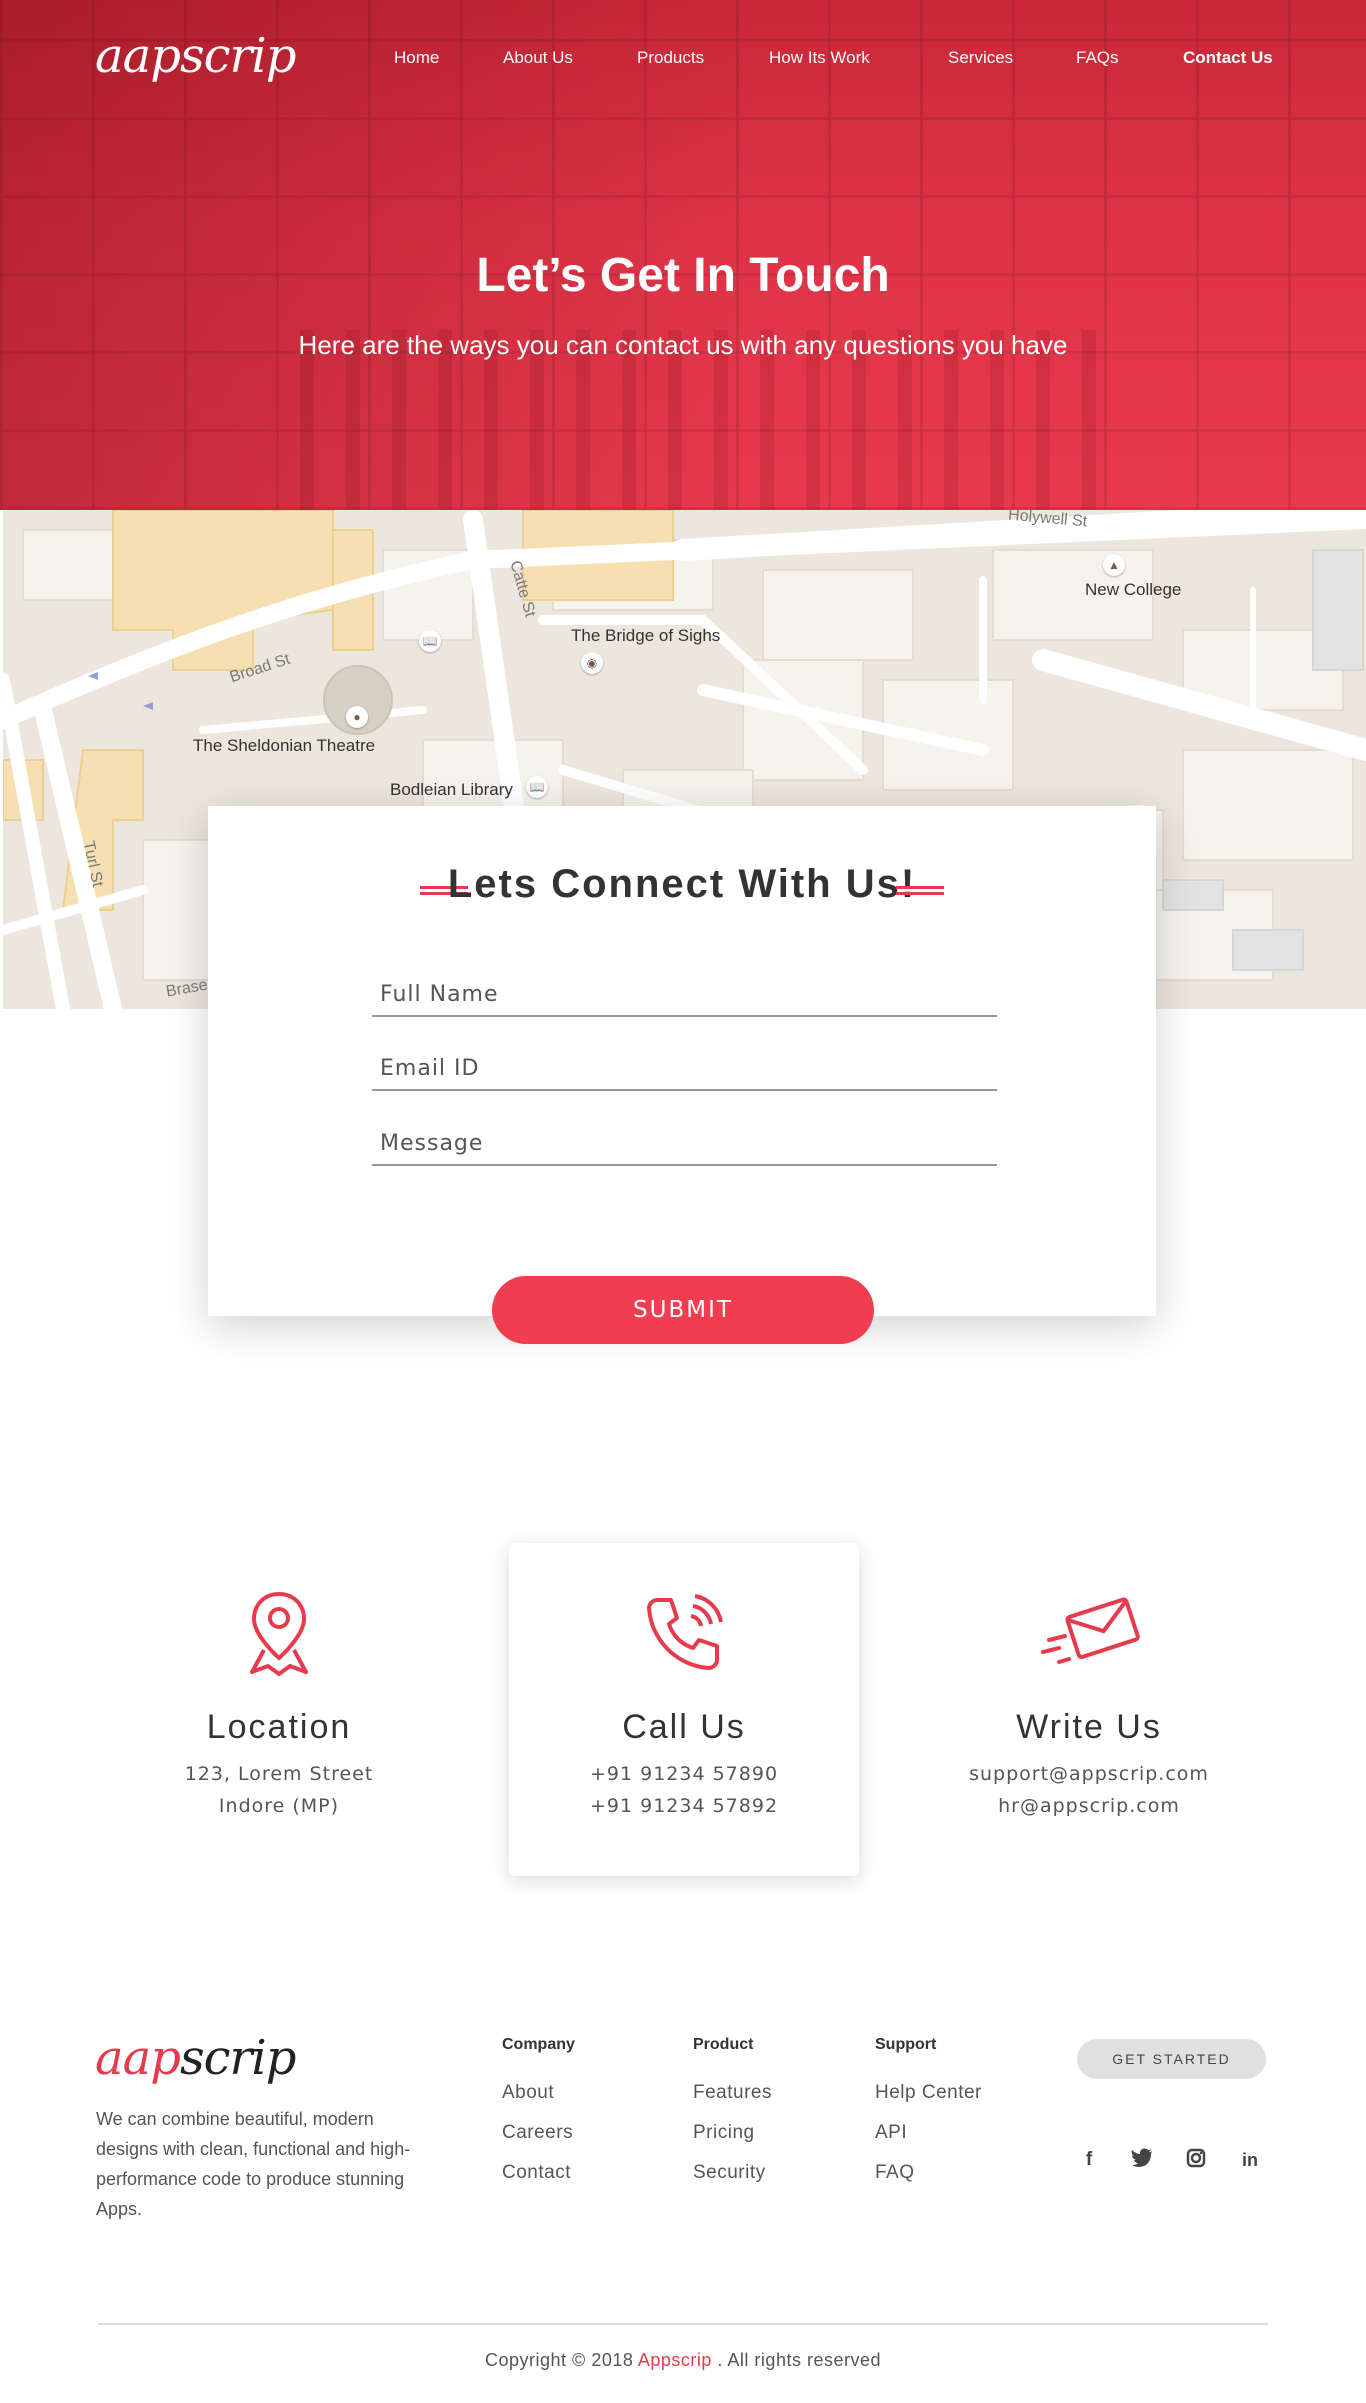  I want to click on phone-number-1: +91 91234 57890, so click(684, 1774).